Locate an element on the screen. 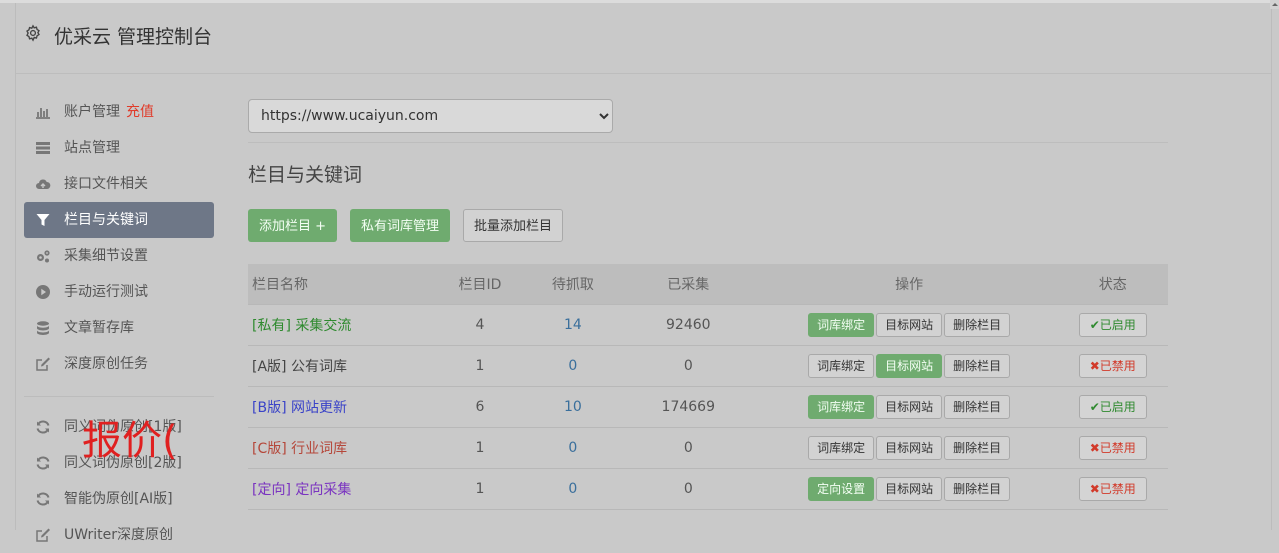  gears-icon is located at coordinates (43, 256).